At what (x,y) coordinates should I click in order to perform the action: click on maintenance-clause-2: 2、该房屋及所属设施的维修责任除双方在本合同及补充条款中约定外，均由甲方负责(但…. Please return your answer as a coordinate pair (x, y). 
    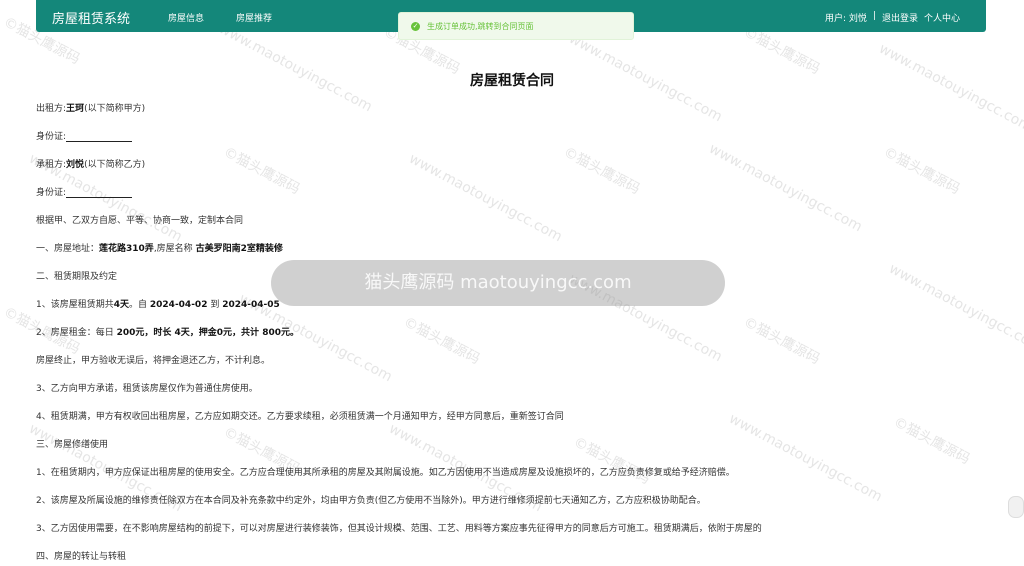
    Looking at the image, I should click on (371, 501).